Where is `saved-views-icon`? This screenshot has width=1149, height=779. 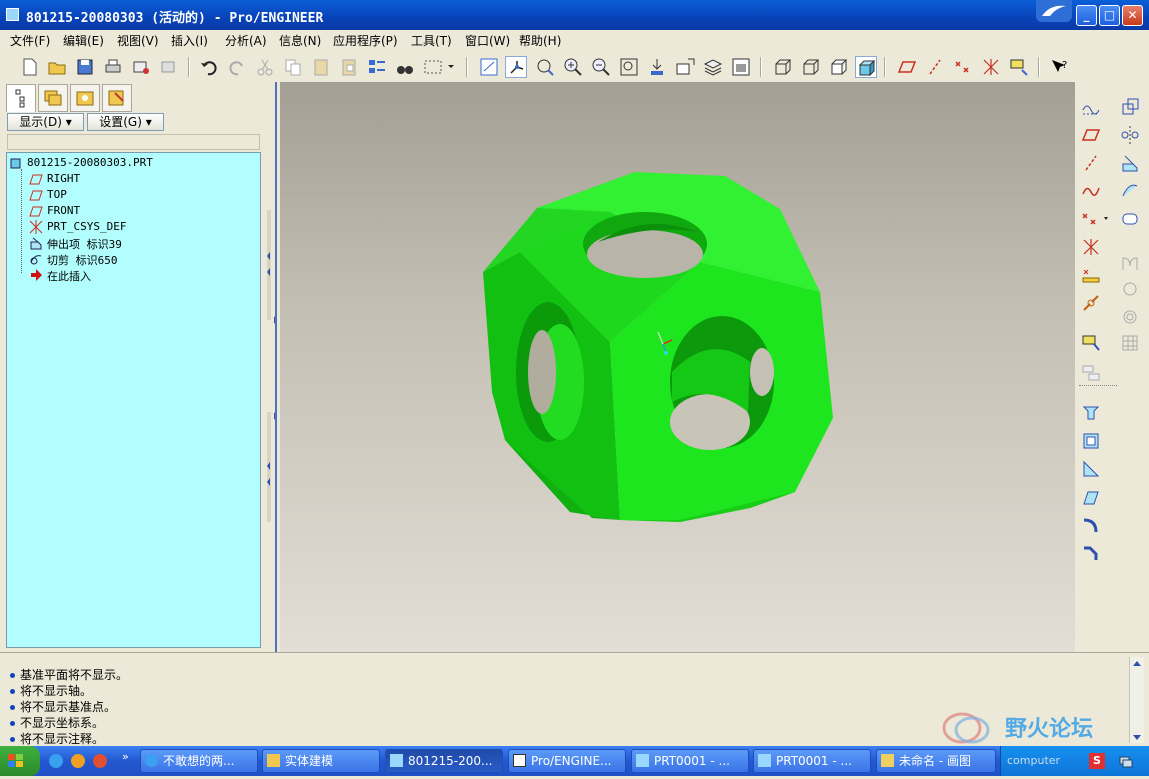 saved-views-icon is located at coordinates (685, 67).